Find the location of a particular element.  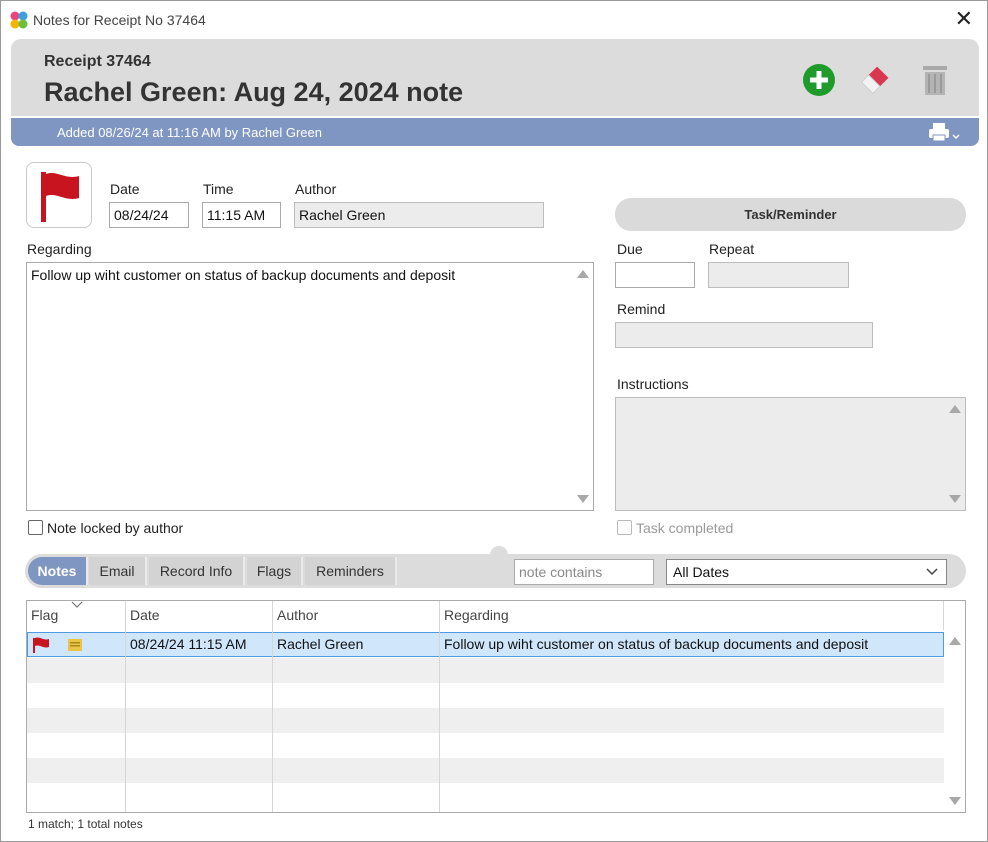

instructions-label: Instructions is located at coordinates (653, 384).